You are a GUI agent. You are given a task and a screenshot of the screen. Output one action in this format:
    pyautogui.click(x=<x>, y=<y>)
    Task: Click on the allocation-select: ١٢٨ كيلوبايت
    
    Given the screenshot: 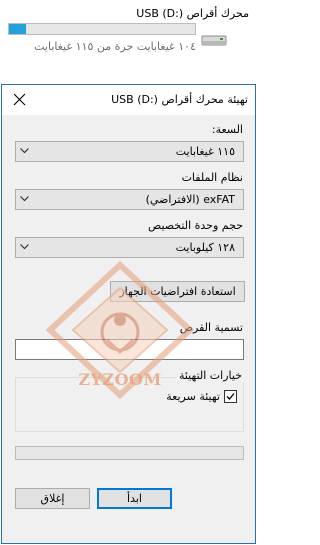 What is the action you would take?
    pyautogui.click(x=129, y=247)
    